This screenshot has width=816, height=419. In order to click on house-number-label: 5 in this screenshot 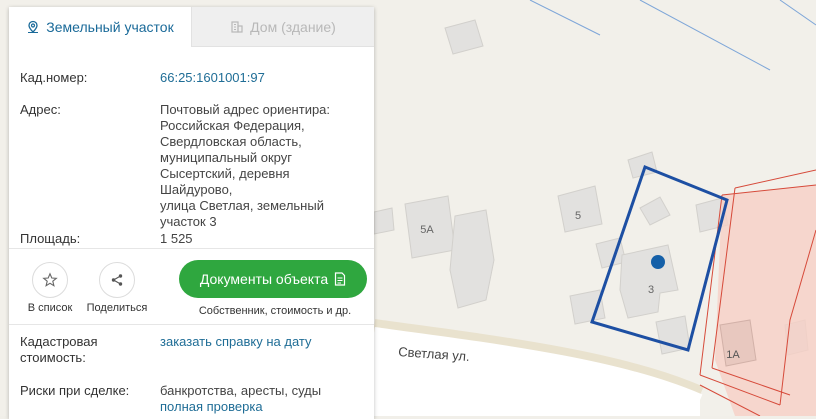, I will do `click(578, 216)`.